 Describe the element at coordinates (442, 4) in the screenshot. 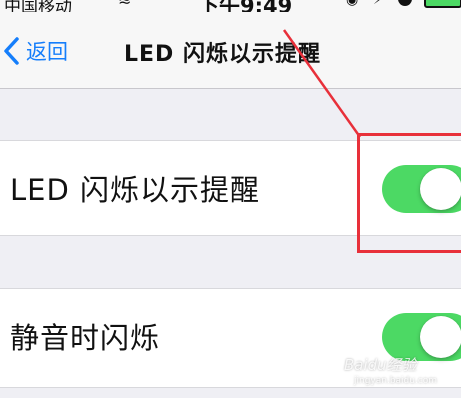

I see `battery-icon` at that location.